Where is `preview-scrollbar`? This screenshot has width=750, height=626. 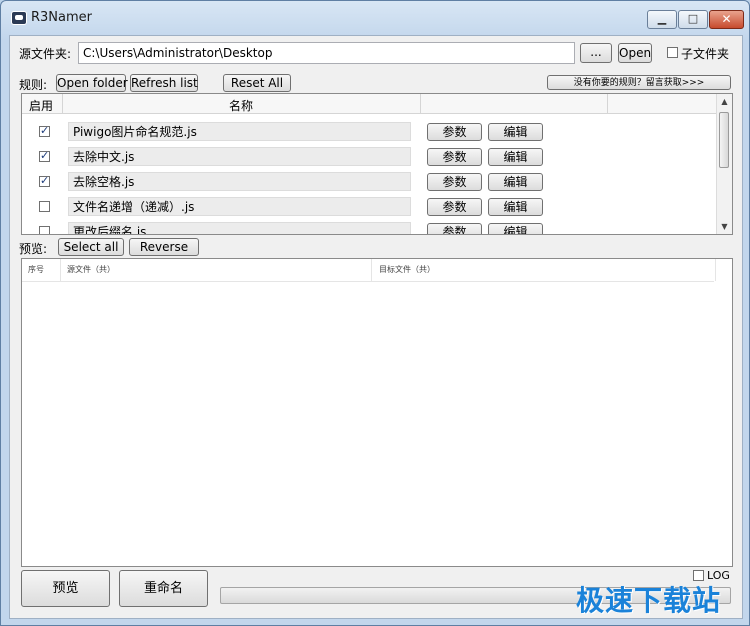 preview-scrollbar is located at coordinates (723, 270).